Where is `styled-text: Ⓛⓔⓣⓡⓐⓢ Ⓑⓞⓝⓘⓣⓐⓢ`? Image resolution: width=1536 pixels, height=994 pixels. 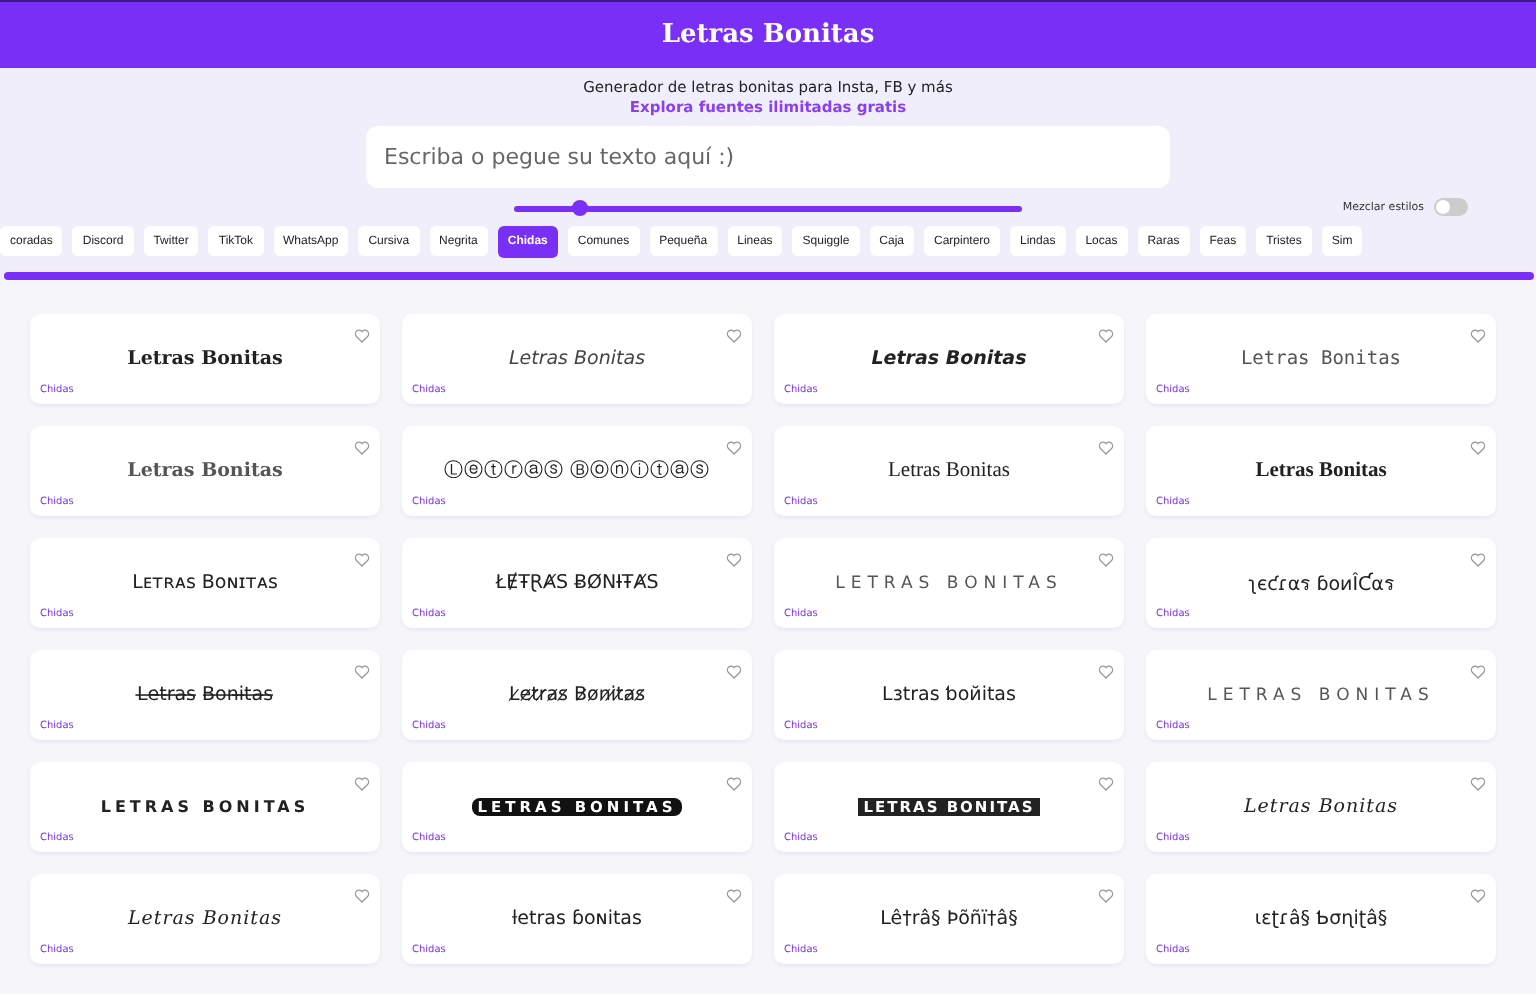
styled-text: Ⓛⓔⓣⓡⓐⓢ Ⓑⓞⓝⓘⓣⓐⓢ is located at coordinates (577, 471).